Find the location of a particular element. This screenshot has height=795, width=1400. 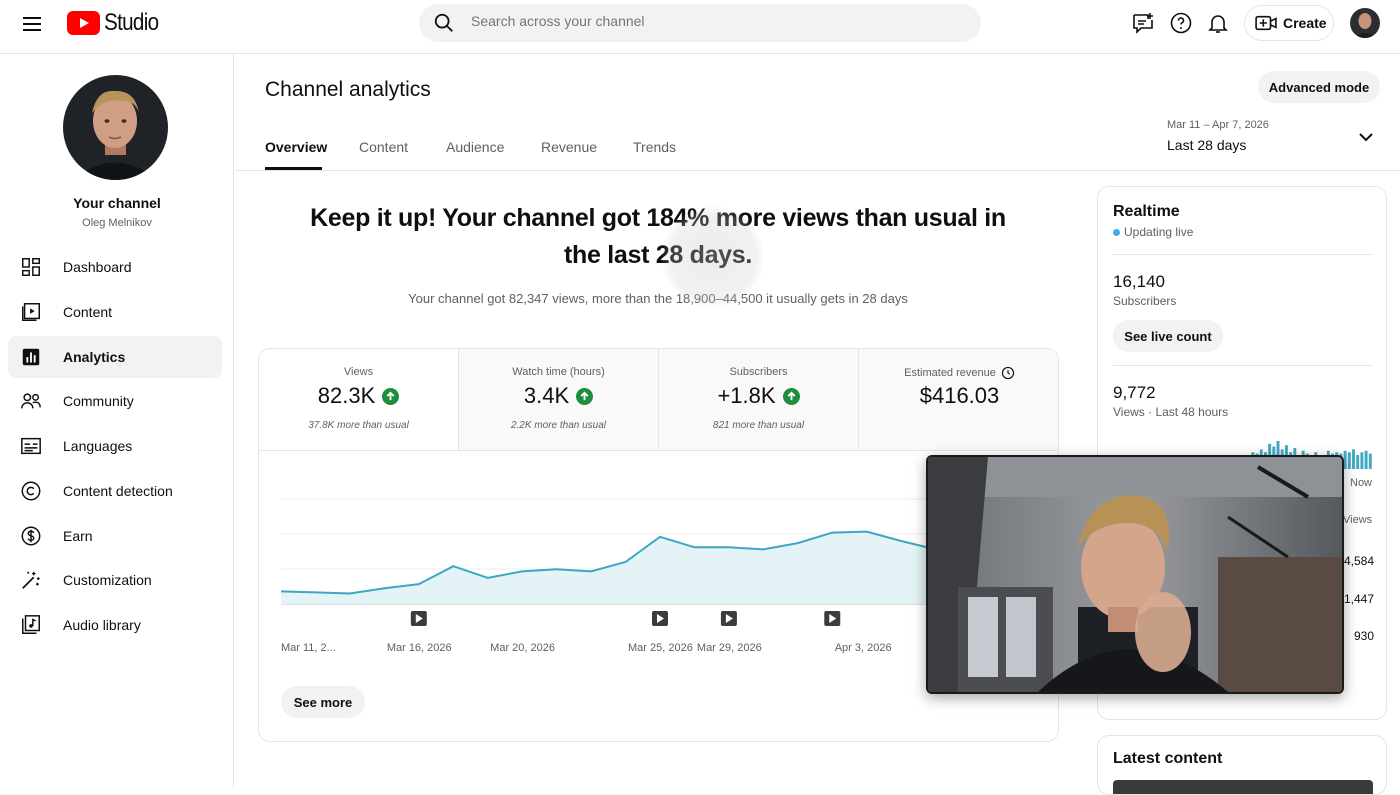

tab-revenue: Revenue is located at coordinates (569, 147).